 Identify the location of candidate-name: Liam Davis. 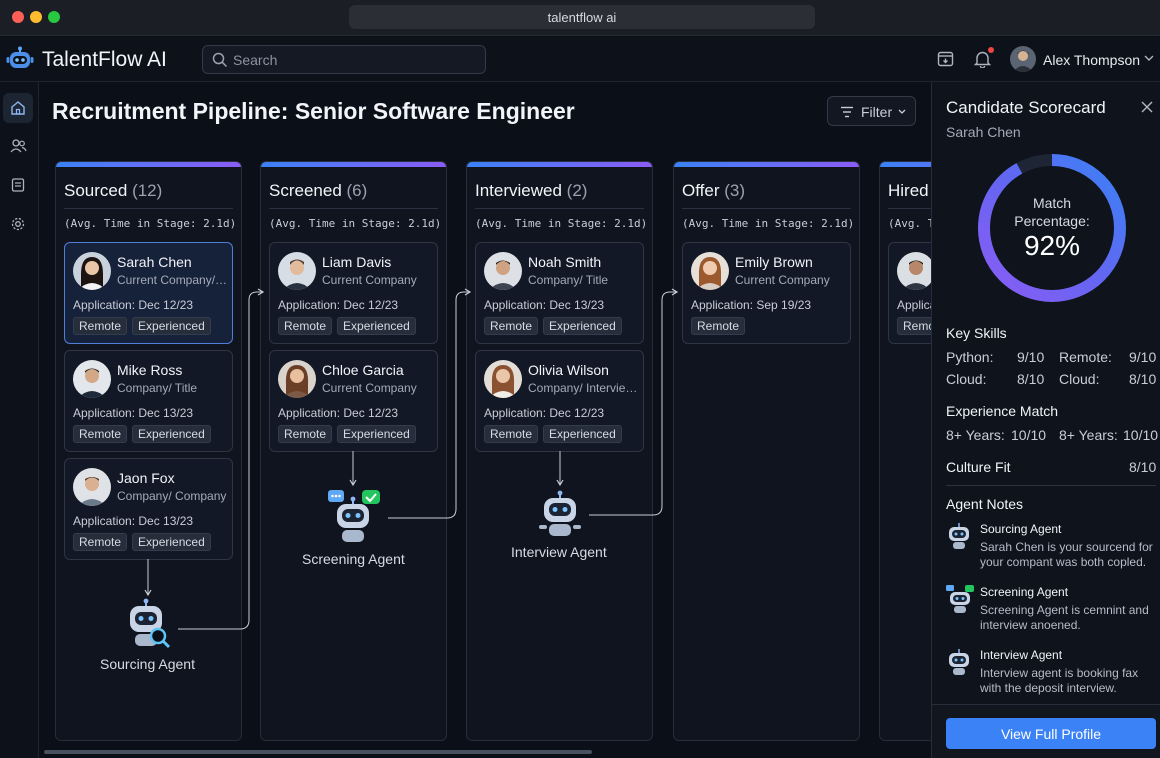
(357, 262).